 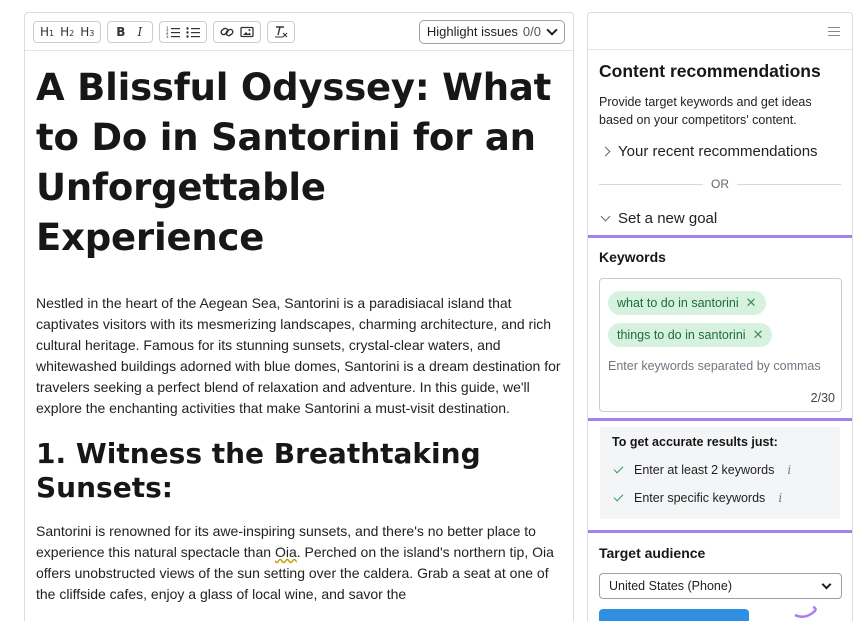 I want to click on sidebar-divider, so click(x=720, y=49).